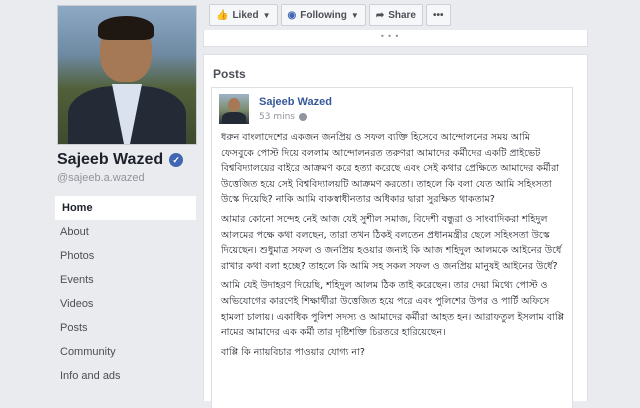 Image resolution: width=640 pixels, height=408 pixels. Describe the element at coordinates (125, 328) in the screenshot. I see `nav-item-posts: Posts` at that location.